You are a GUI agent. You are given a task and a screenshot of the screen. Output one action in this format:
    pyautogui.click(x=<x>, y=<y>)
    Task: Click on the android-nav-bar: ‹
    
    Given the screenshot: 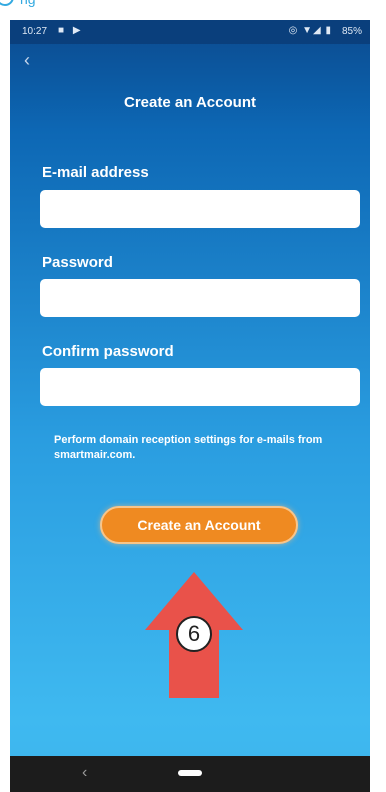 What is the action you would take?
    pyautogui.click(x=190, y=774)
    